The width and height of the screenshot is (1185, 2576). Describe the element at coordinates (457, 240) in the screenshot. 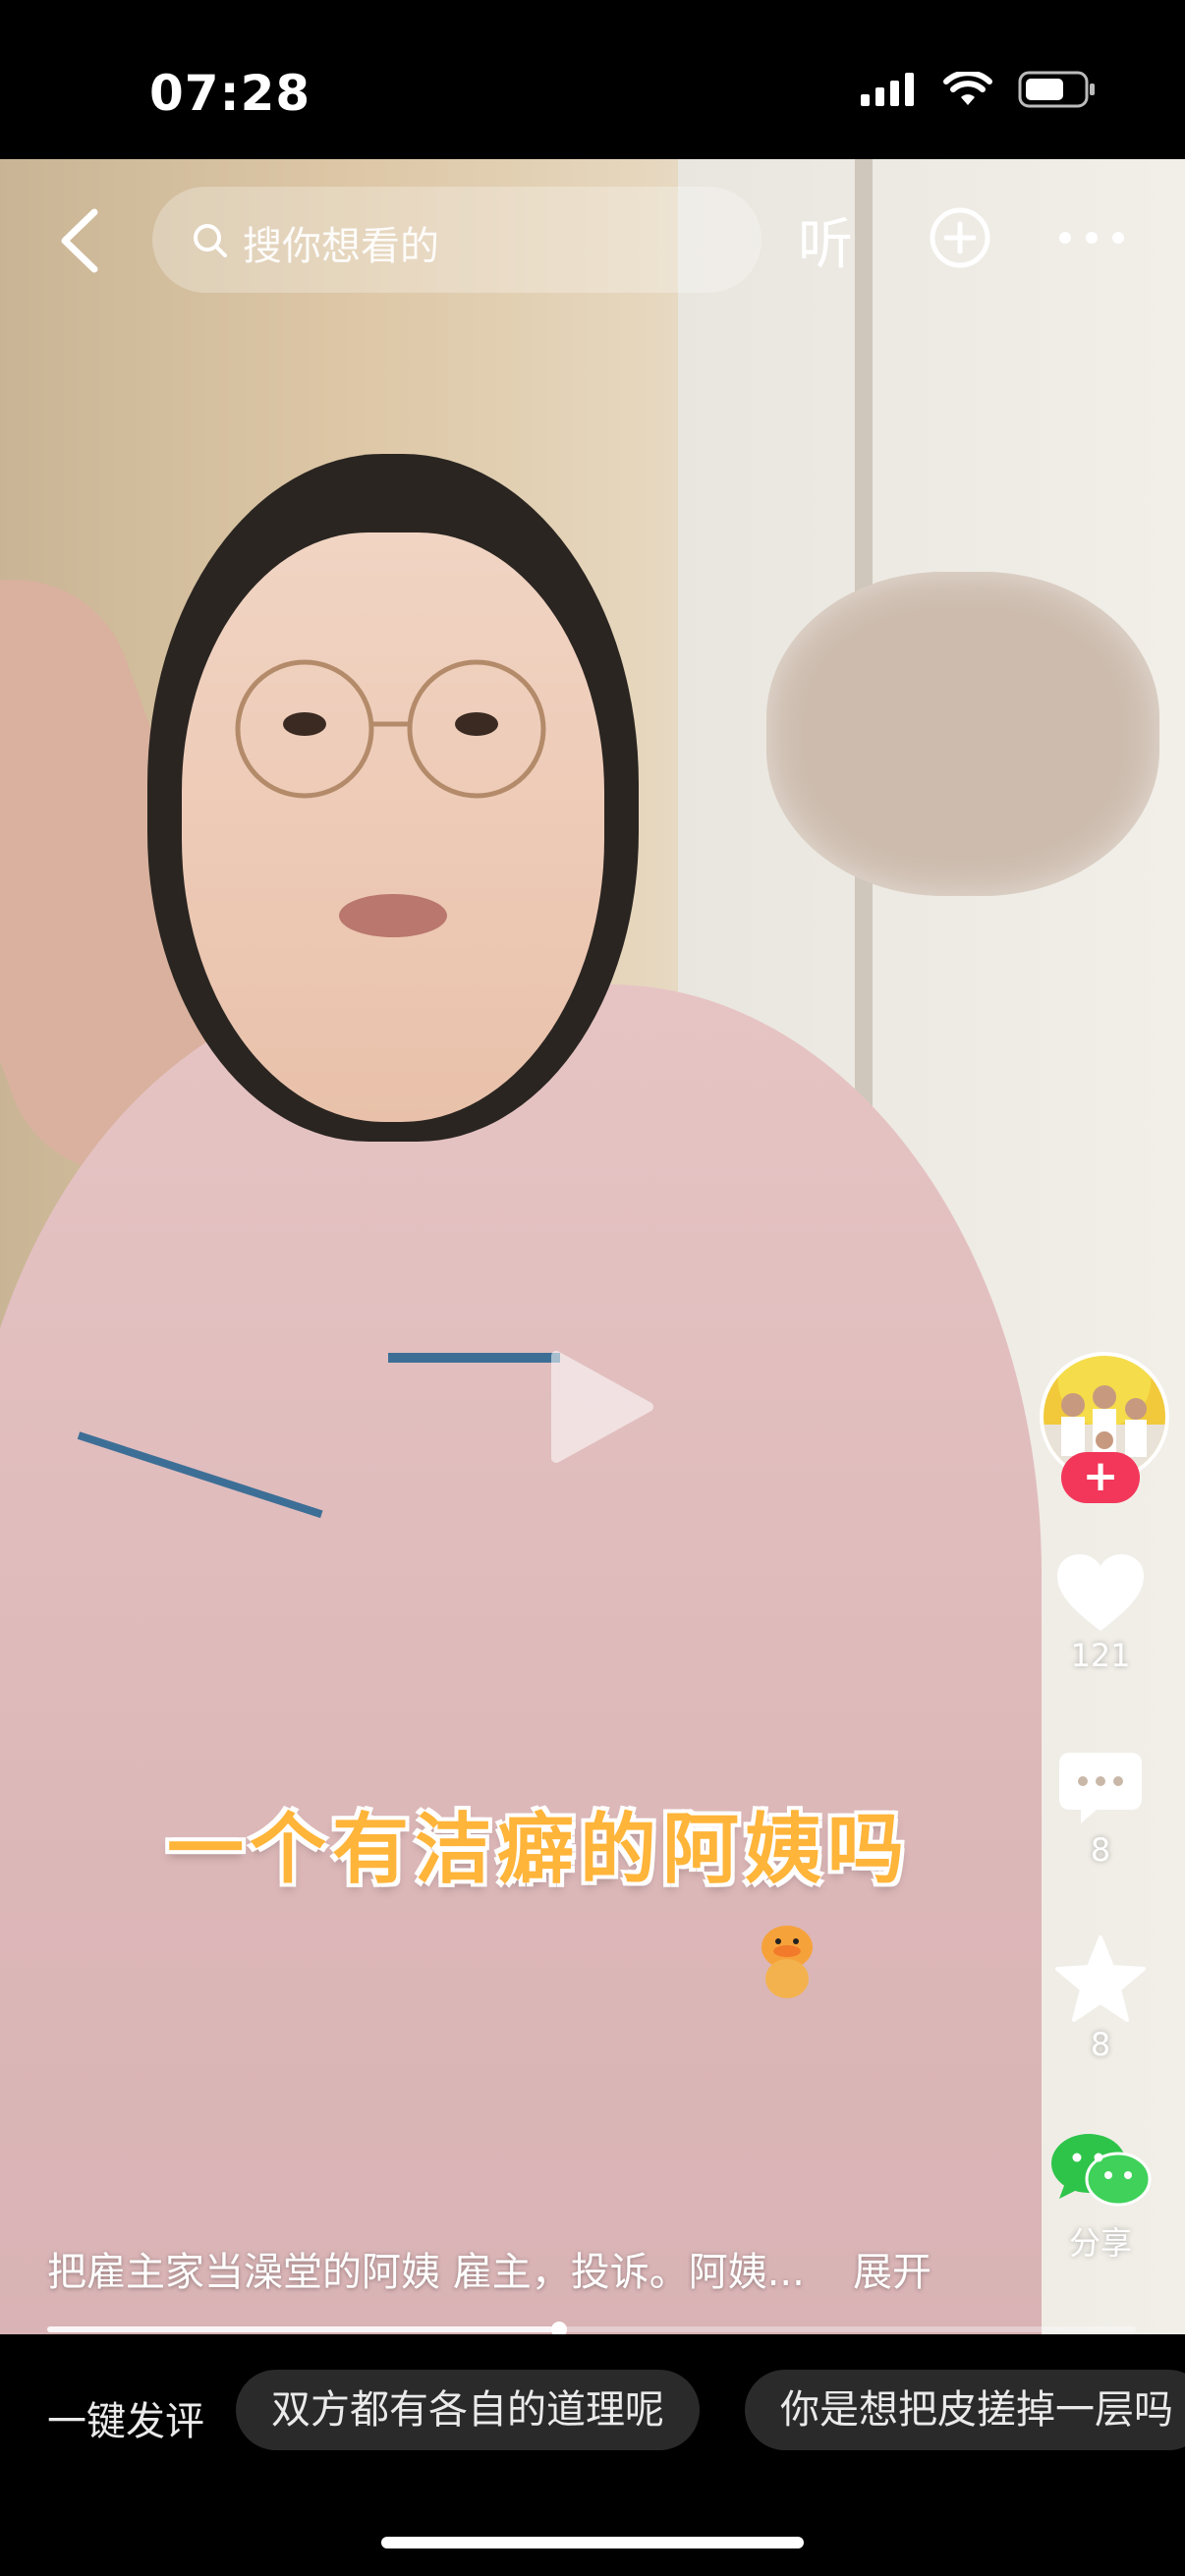

I see `search-input: 搜你想看的` at that location.